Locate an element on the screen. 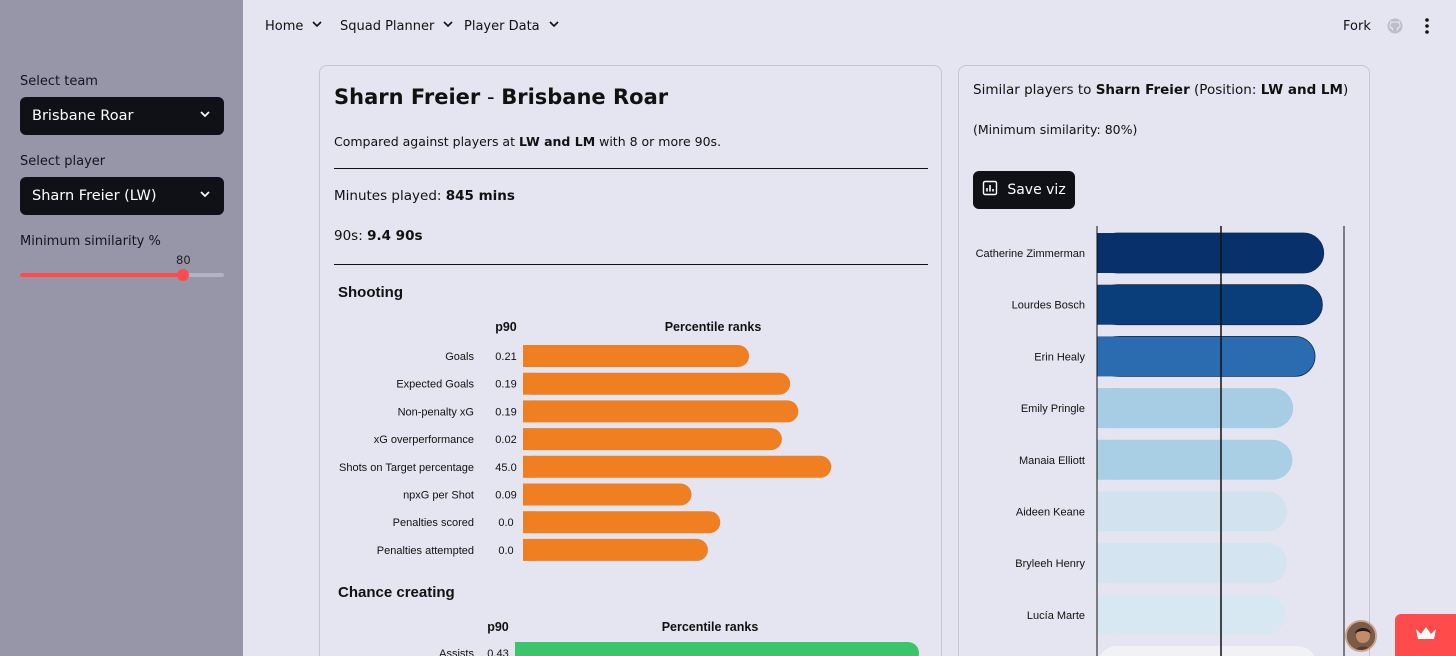 The image size is (1456, 656). p90-value: 0.02 is located at coordinates (505, 440).